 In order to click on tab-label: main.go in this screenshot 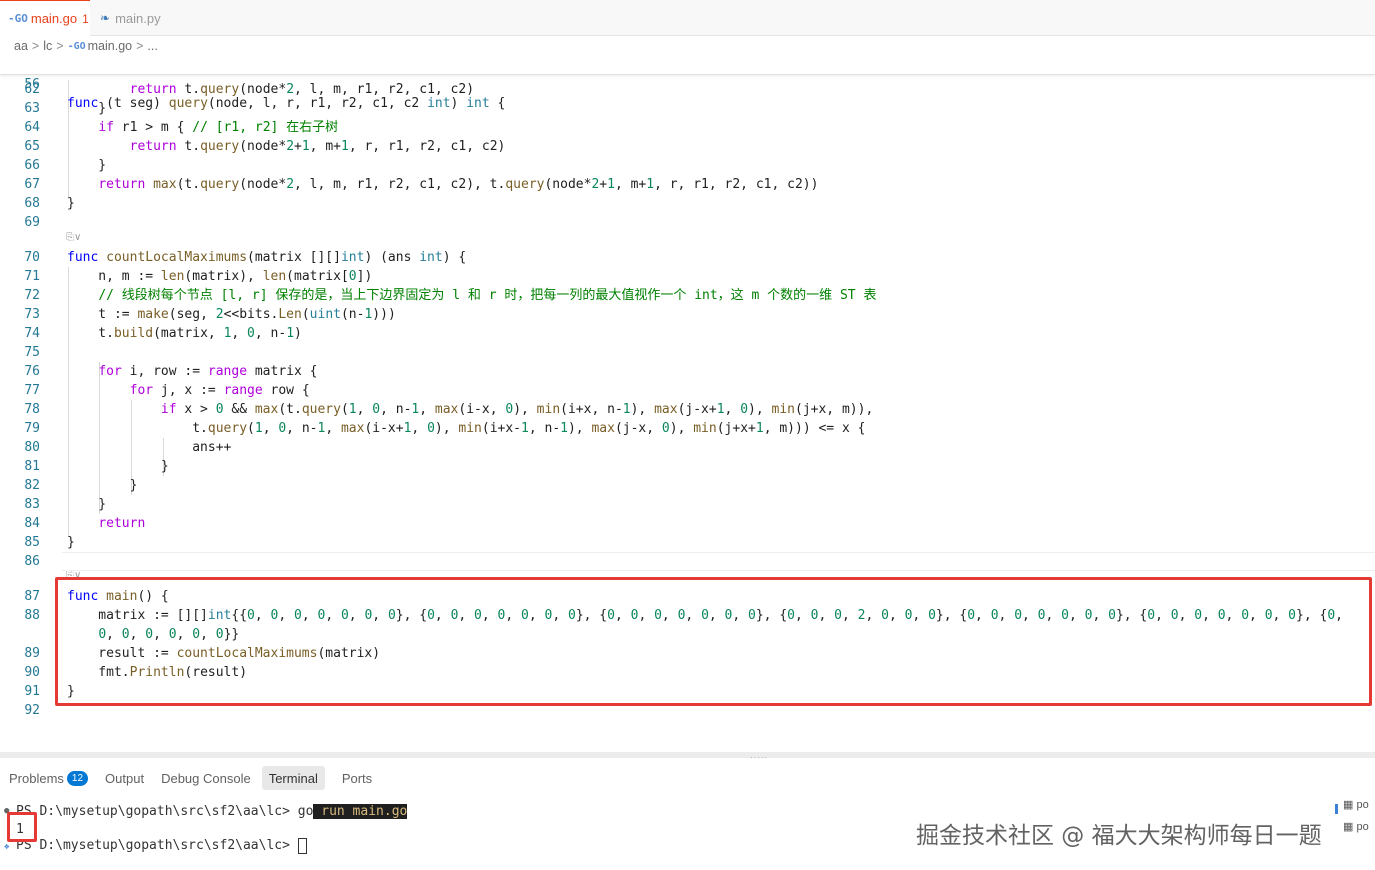, I will do `click(54, 18)`.